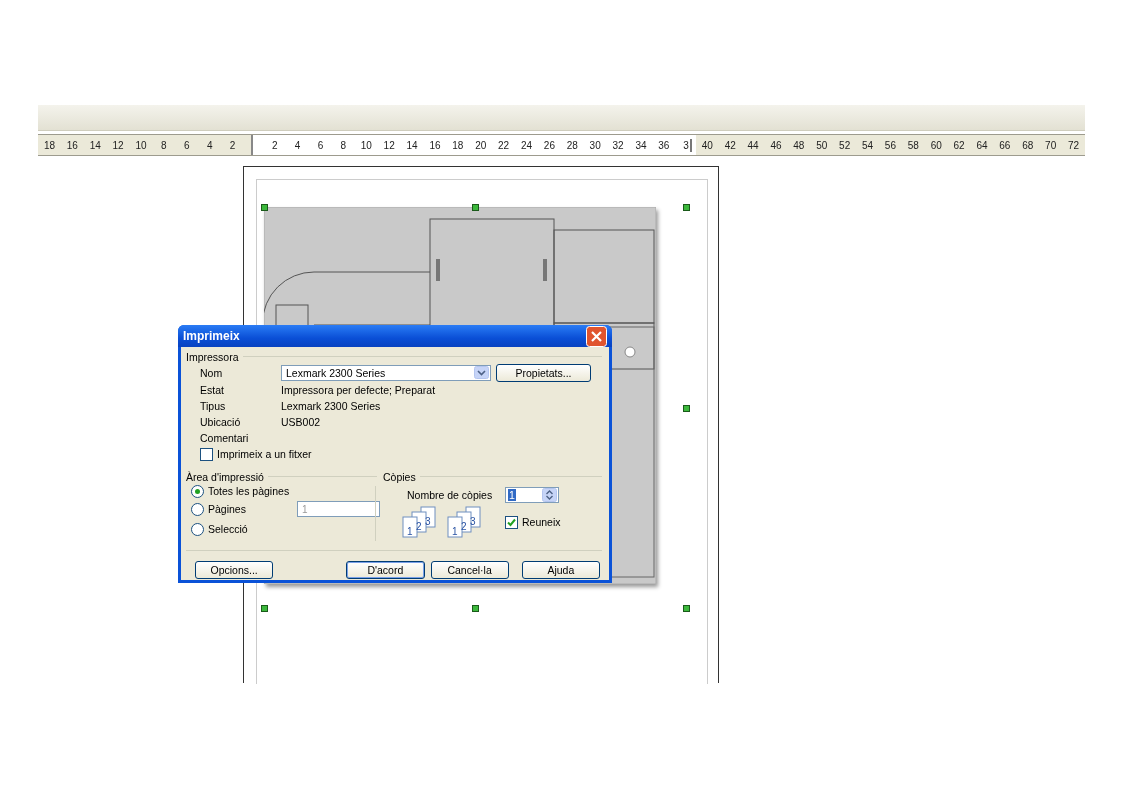 The image size is (1123, 794). Describe the element at coordinates (526, 145) in the screenshot. I see `ruler-number: 24` at that location.